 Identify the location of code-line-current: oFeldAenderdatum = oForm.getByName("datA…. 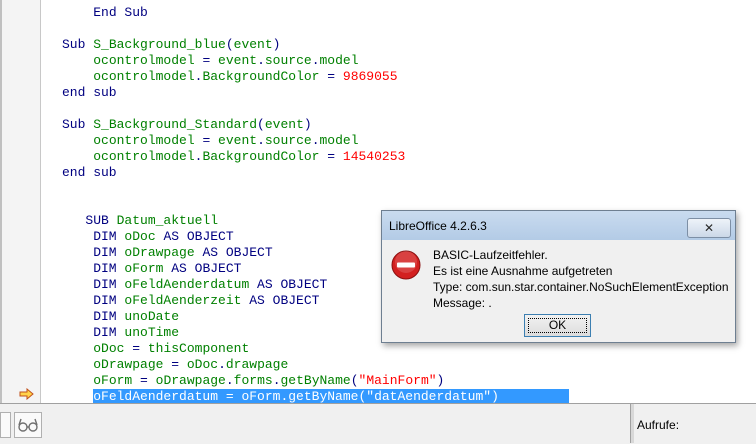
(316, 396).